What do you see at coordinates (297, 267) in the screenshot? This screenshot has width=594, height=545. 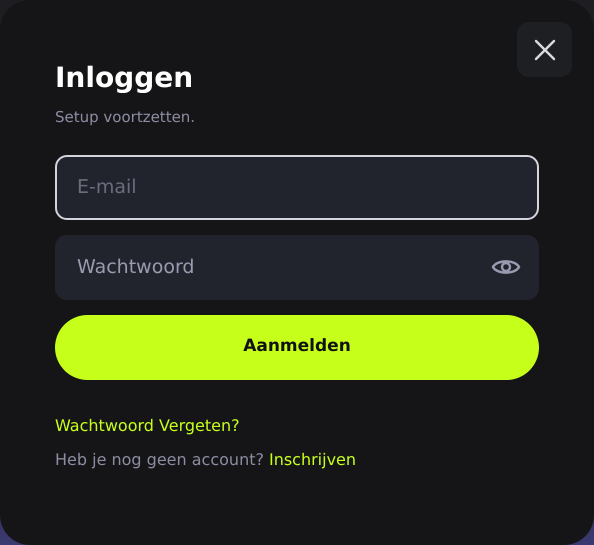 I see `password-field: Wachtwoord` at bounding box center [297, 267].